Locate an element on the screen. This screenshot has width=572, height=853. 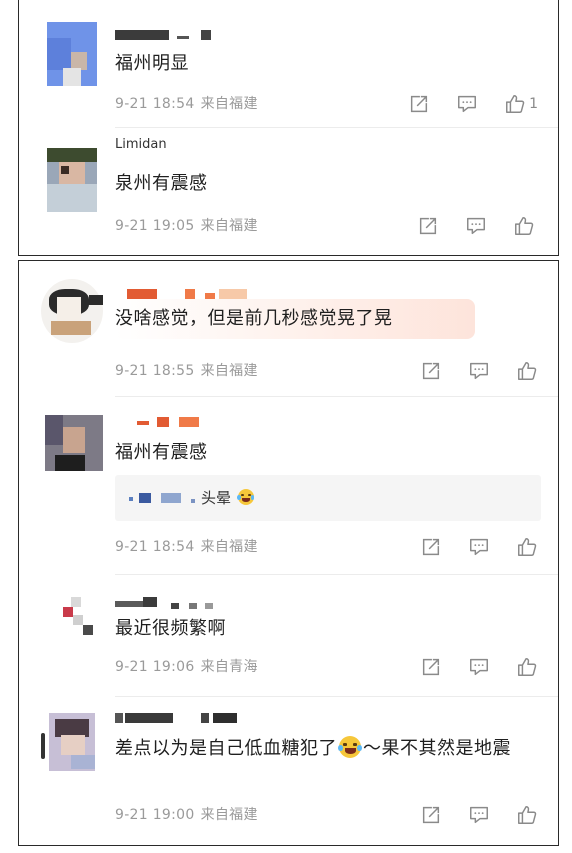
reply-preview: 头晕 is located at coordinates (328, 498).